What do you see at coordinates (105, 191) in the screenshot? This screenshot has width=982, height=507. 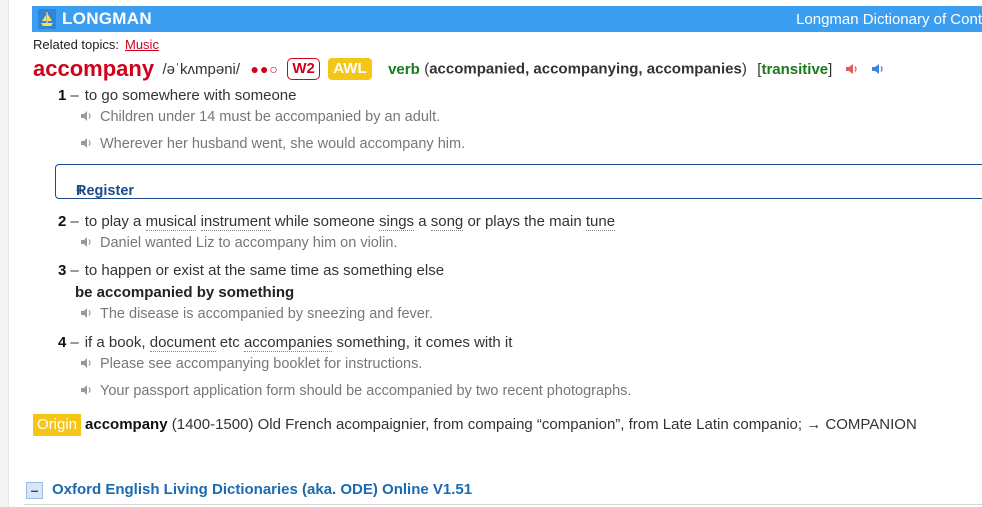 I see `register-label: Register` at bounding box center [105, 191].